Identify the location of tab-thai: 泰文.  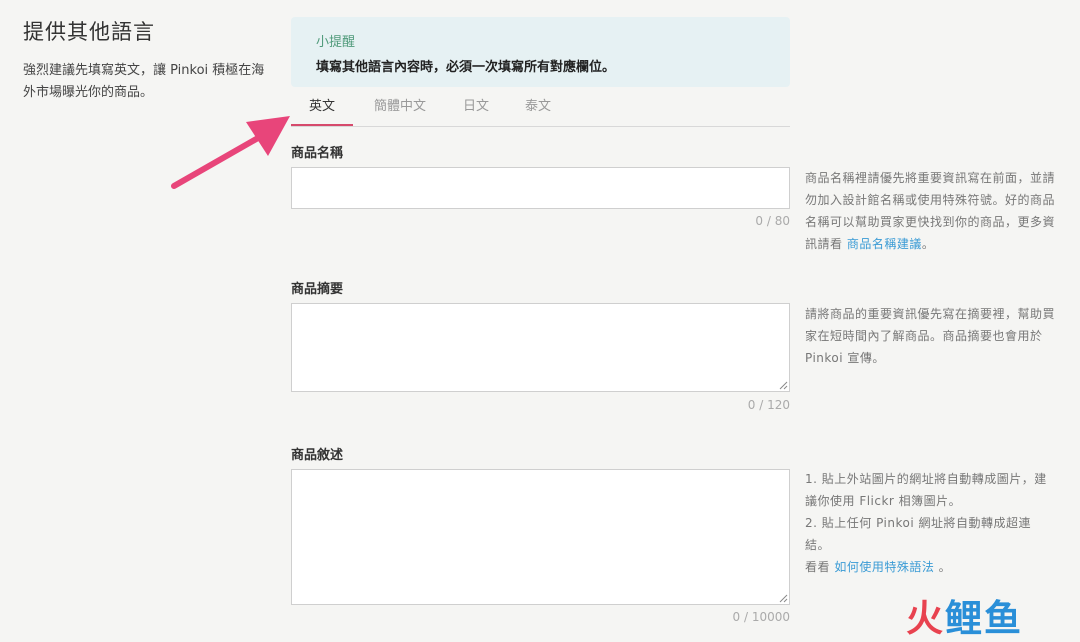
(538, 111).